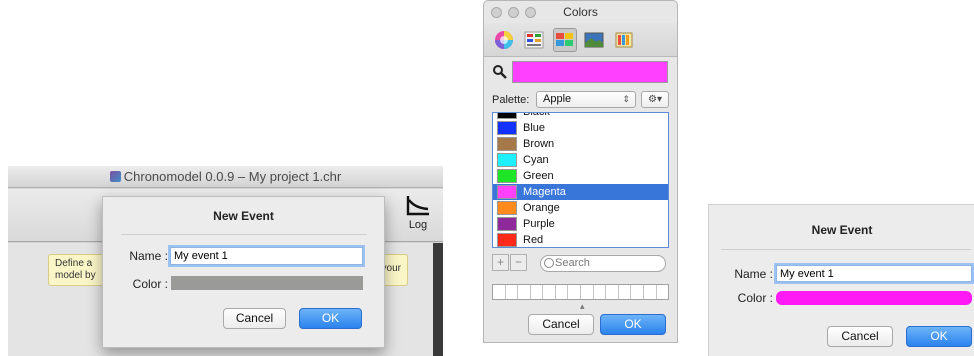 The image size is (974, 356). Describe the element at coordinates (626, 99) in the screenshot. I see `select-arrows-icon: ⇕` at that location.